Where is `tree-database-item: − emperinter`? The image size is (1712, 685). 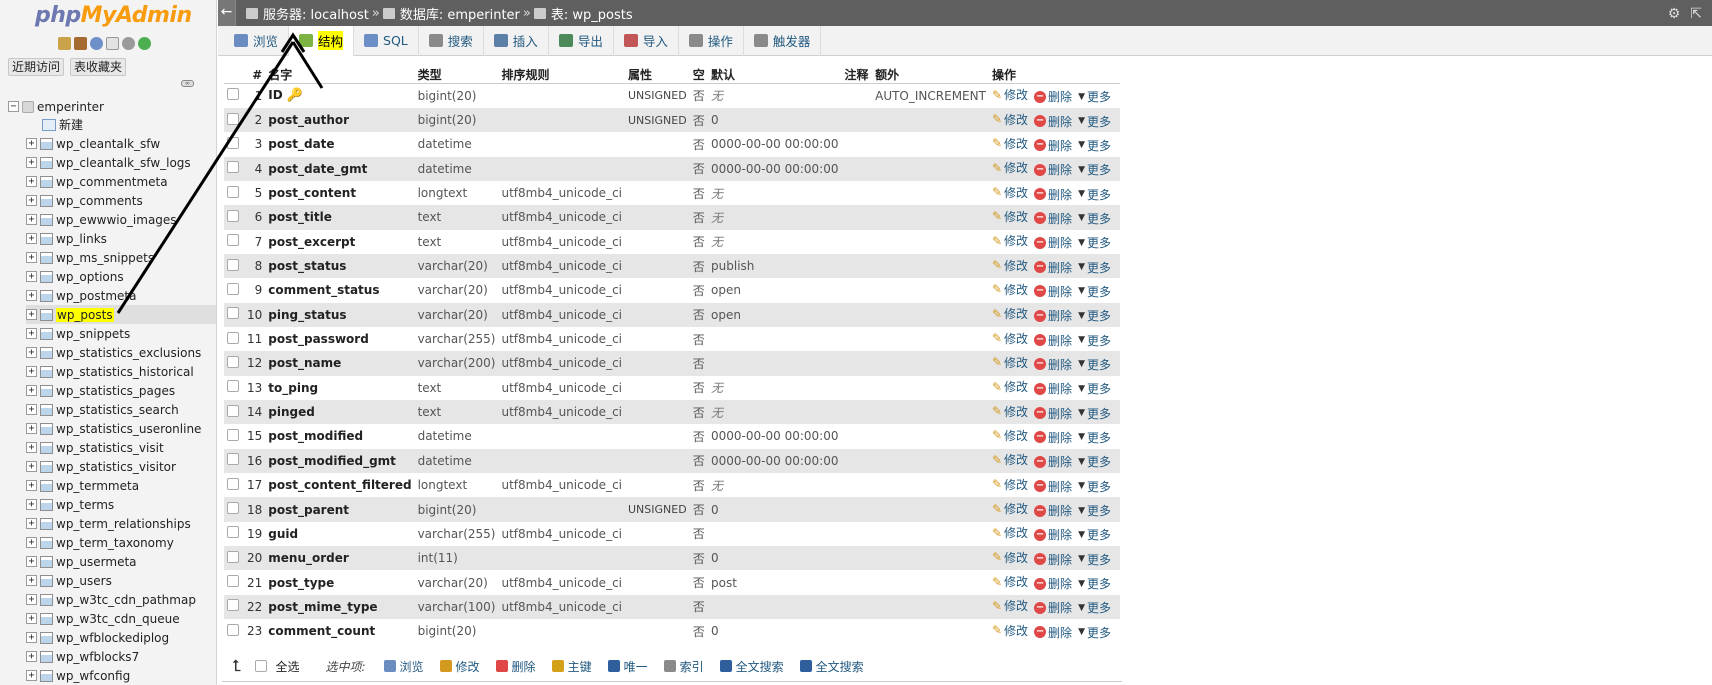 tree-database-item: − emperinter is located at coordinates (56, 106).